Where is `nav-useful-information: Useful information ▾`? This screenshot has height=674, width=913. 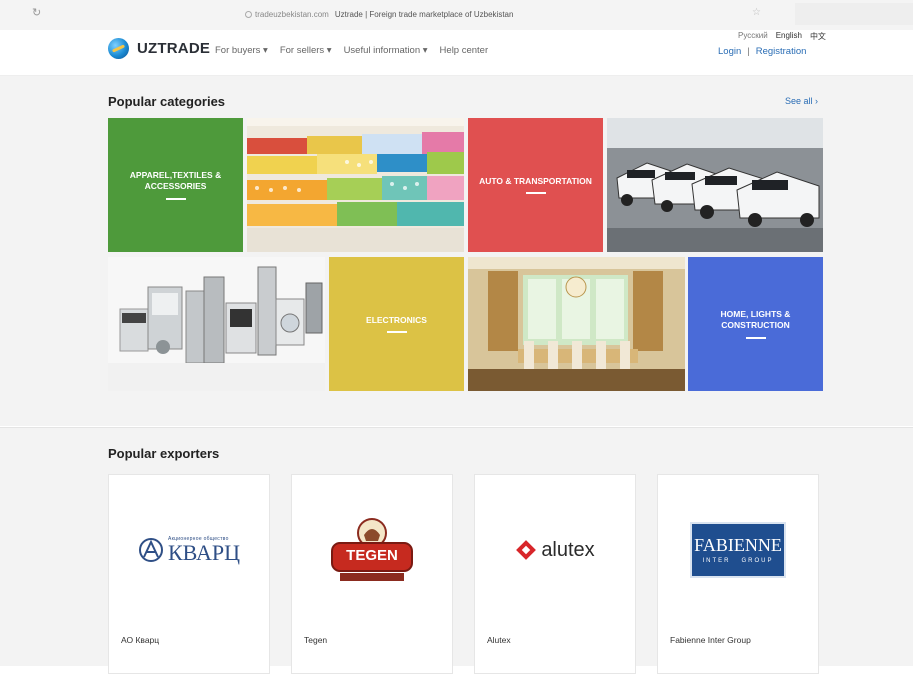
nav-useful-information: Useful information ▾ is located at coordinates (386, 50).